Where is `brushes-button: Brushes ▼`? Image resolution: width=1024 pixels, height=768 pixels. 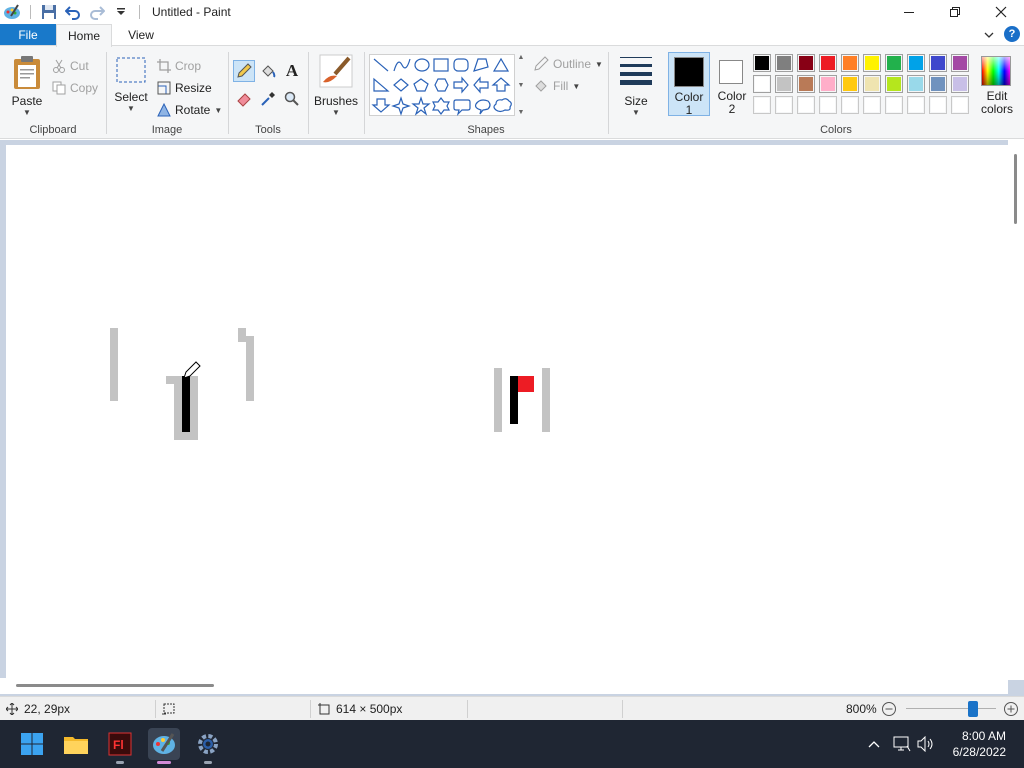
brushes-button: Brushes ▼ is located at coordinates (336, 85).